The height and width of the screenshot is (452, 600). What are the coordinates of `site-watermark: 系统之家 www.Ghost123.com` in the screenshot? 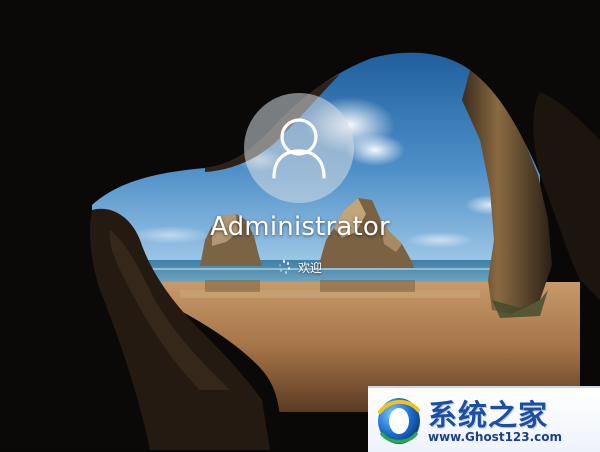 It's located at (484, 419).